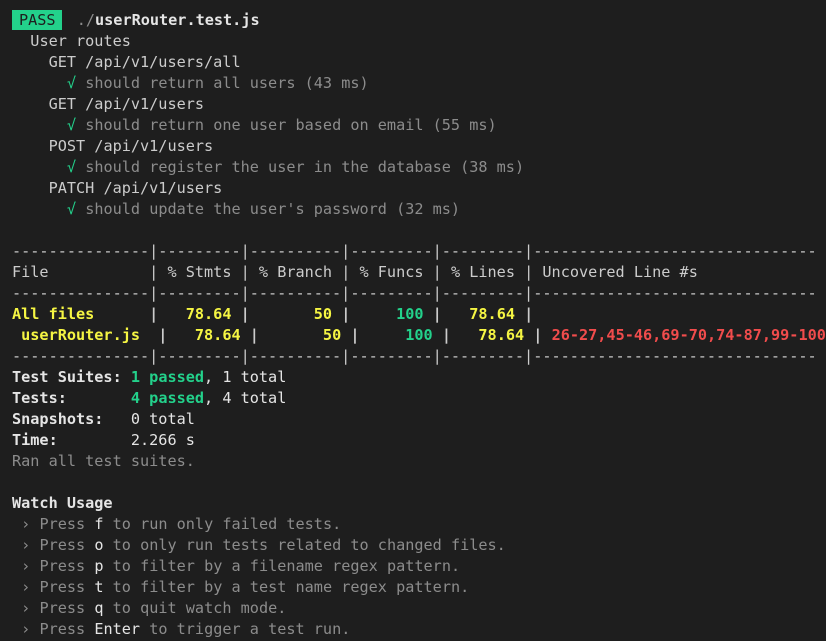  I want to click on watch-key: q, so click(99, 608).